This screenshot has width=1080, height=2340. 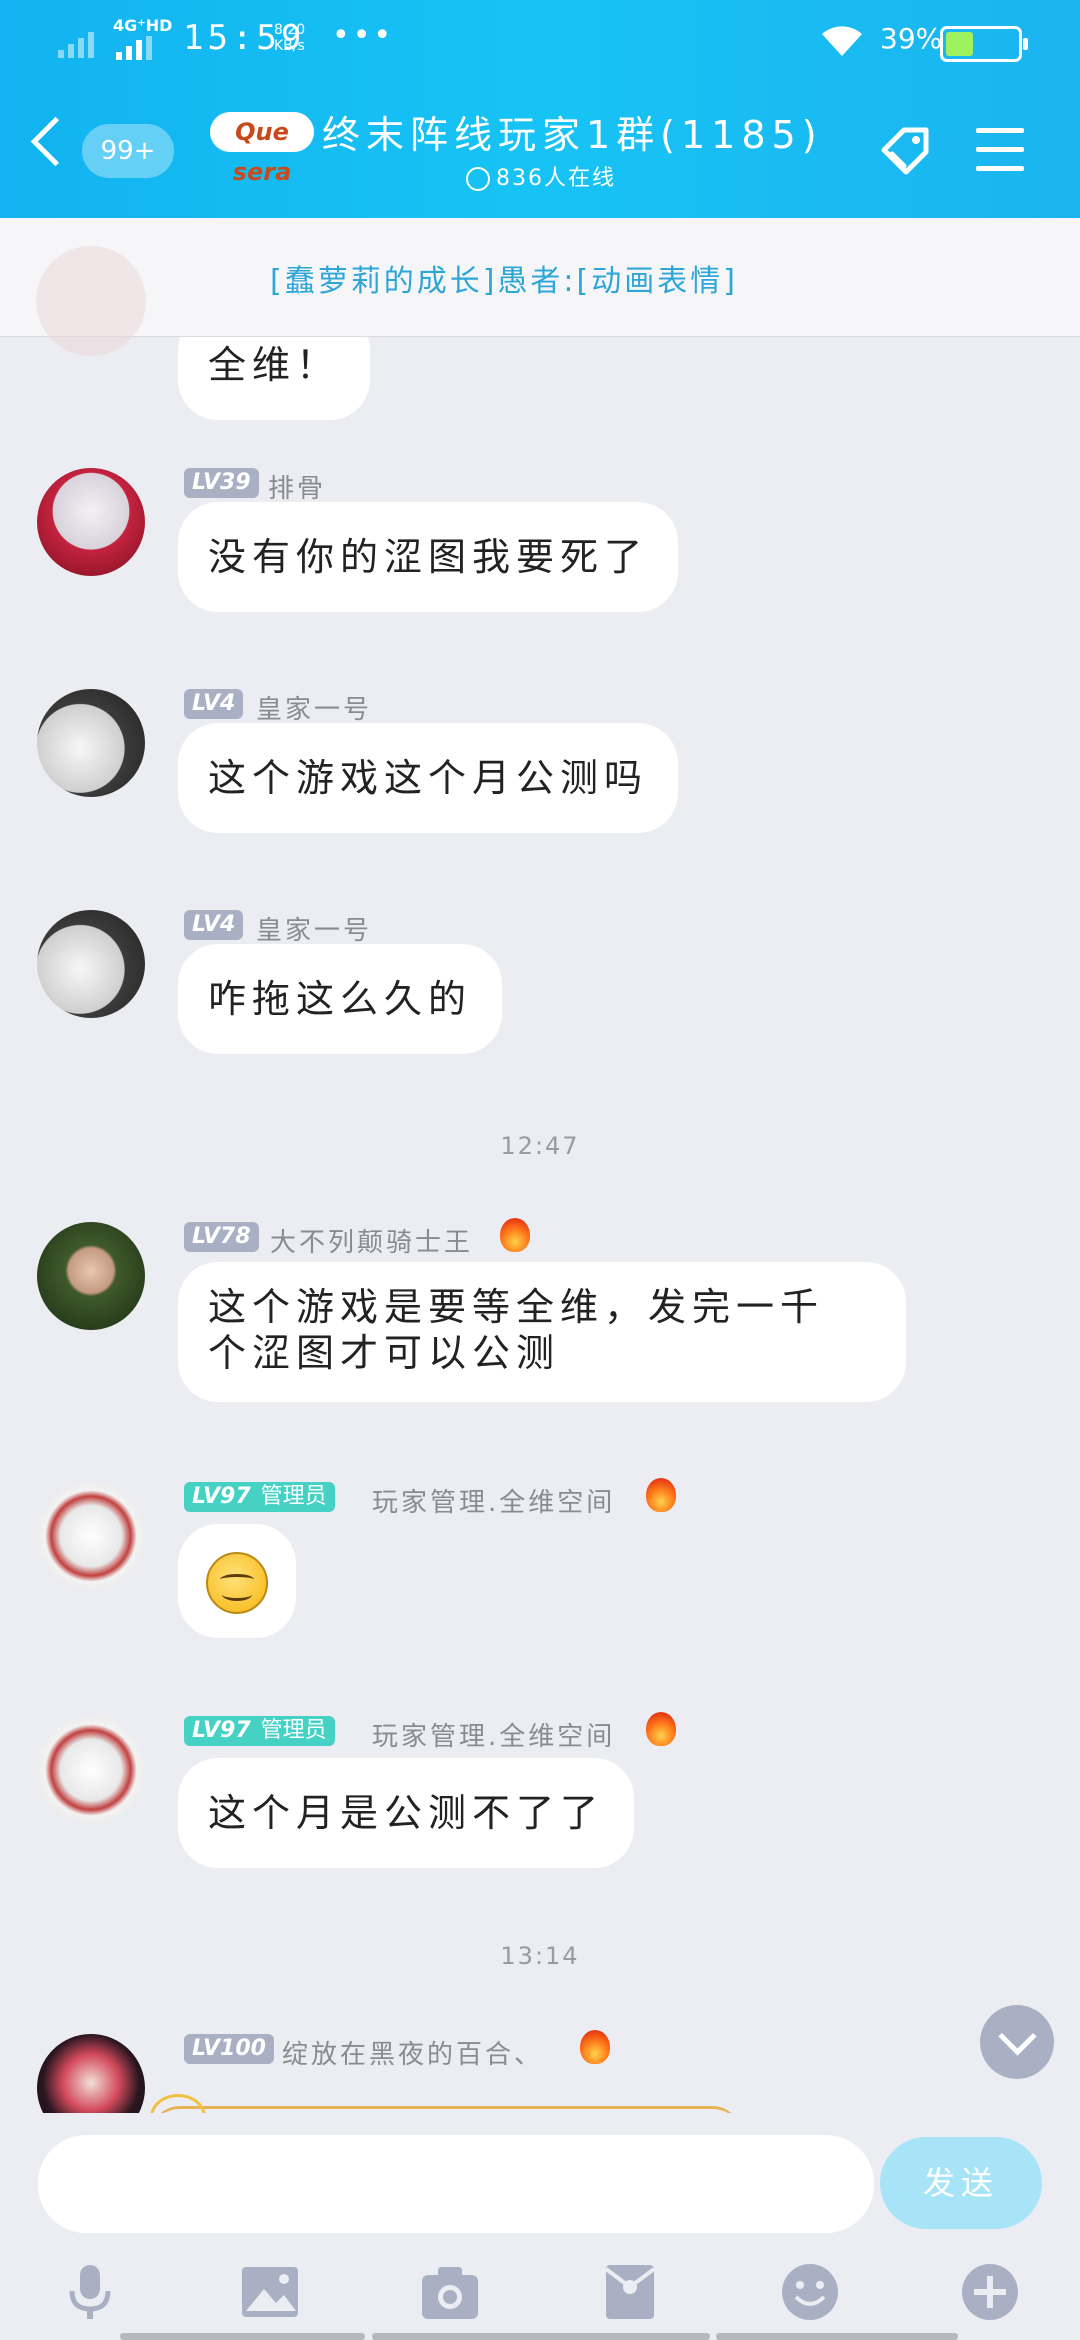 What do you see at coordinates (91, 301) in the screenshot?
I see `pinned-avatar` at bounding box center [91, 301].